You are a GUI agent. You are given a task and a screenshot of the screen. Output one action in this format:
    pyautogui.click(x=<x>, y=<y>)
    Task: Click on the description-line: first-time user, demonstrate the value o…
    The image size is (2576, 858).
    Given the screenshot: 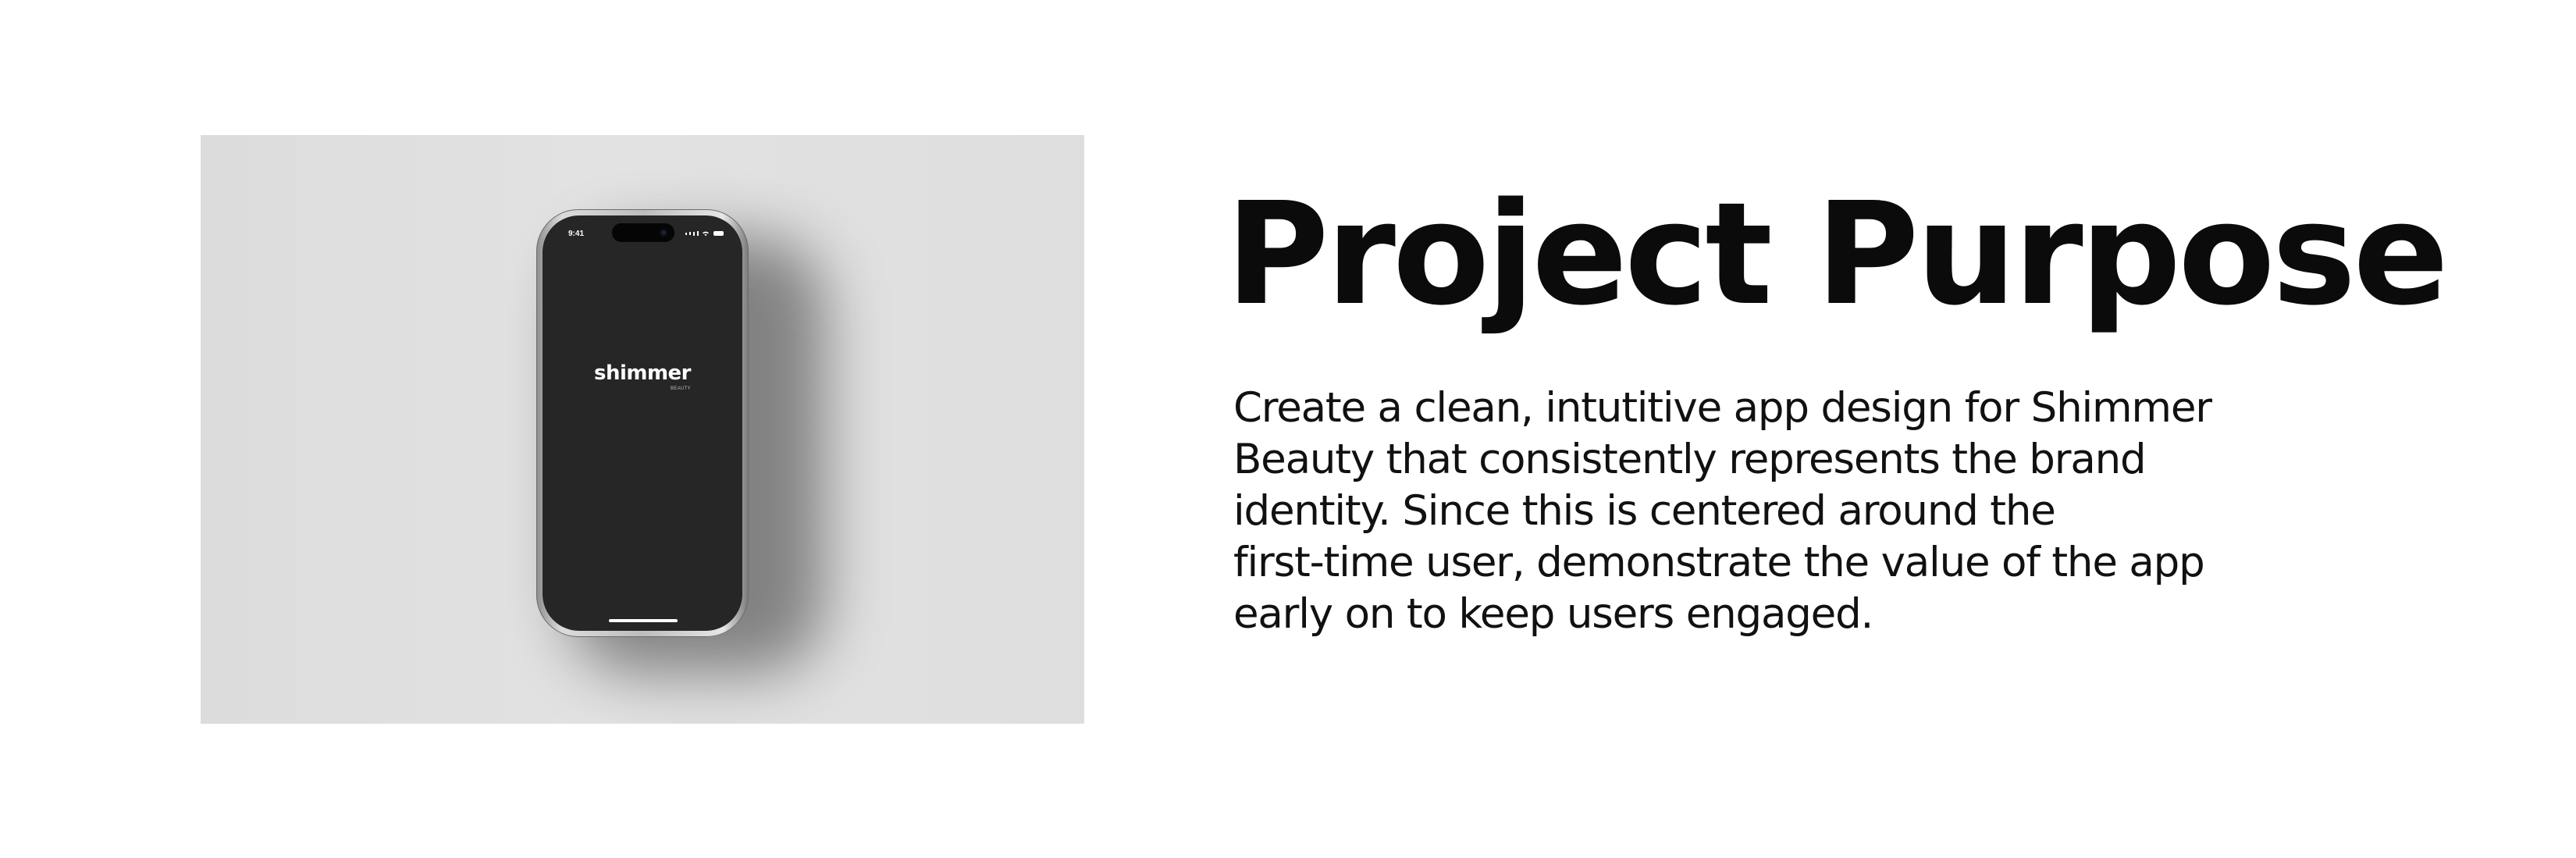 What is the action you would take?
    pyautogui.click(x=1719, y=562)
    